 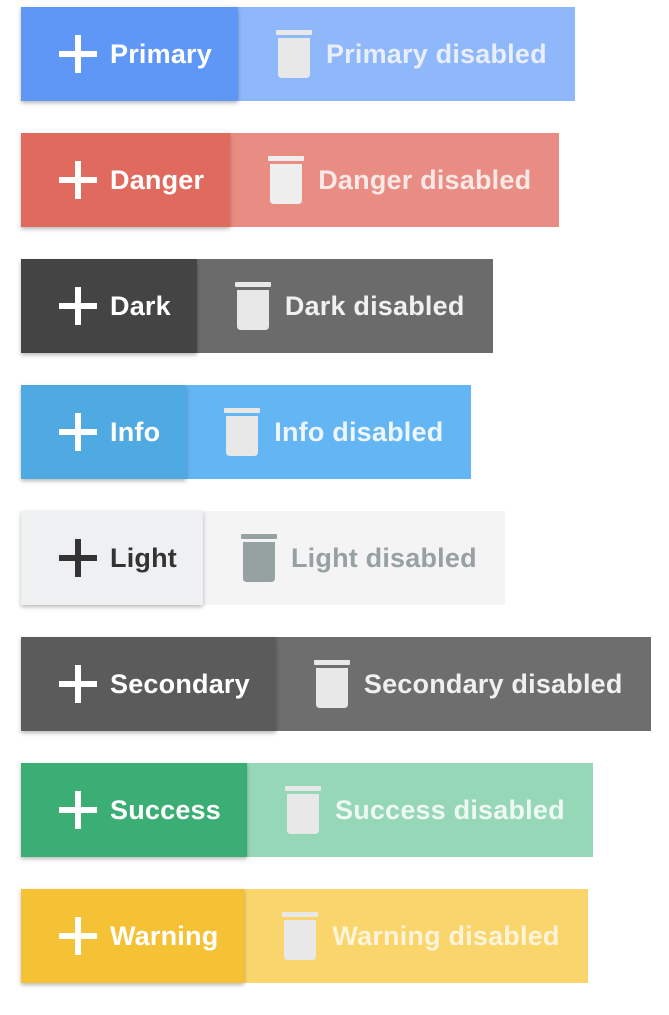 I want to click on secondary-button: Secondary, so click(x=148, y=684).